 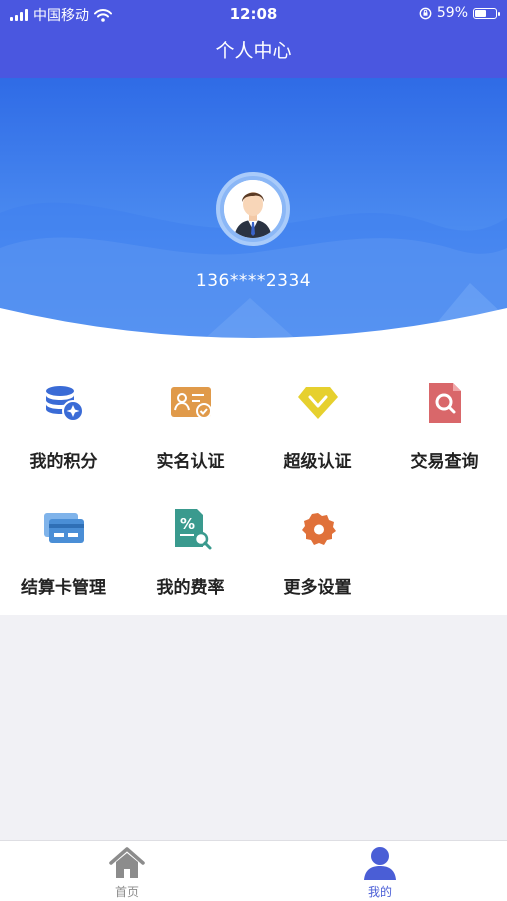 I want to click on diamond-check-icon, so click(x=318, y=403).